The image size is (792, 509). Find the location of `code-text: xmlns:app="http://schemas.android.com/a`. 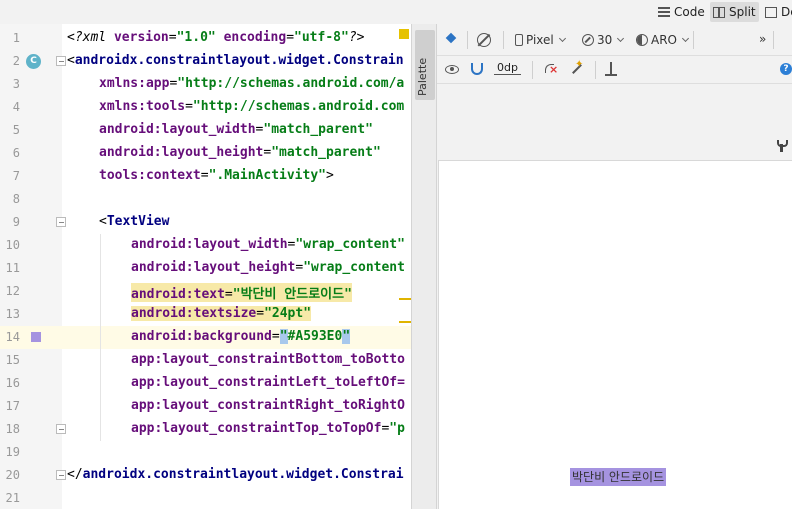

code-text: xmlns:app="http://schemas.android.com/a is located at coordinates (251, 83).